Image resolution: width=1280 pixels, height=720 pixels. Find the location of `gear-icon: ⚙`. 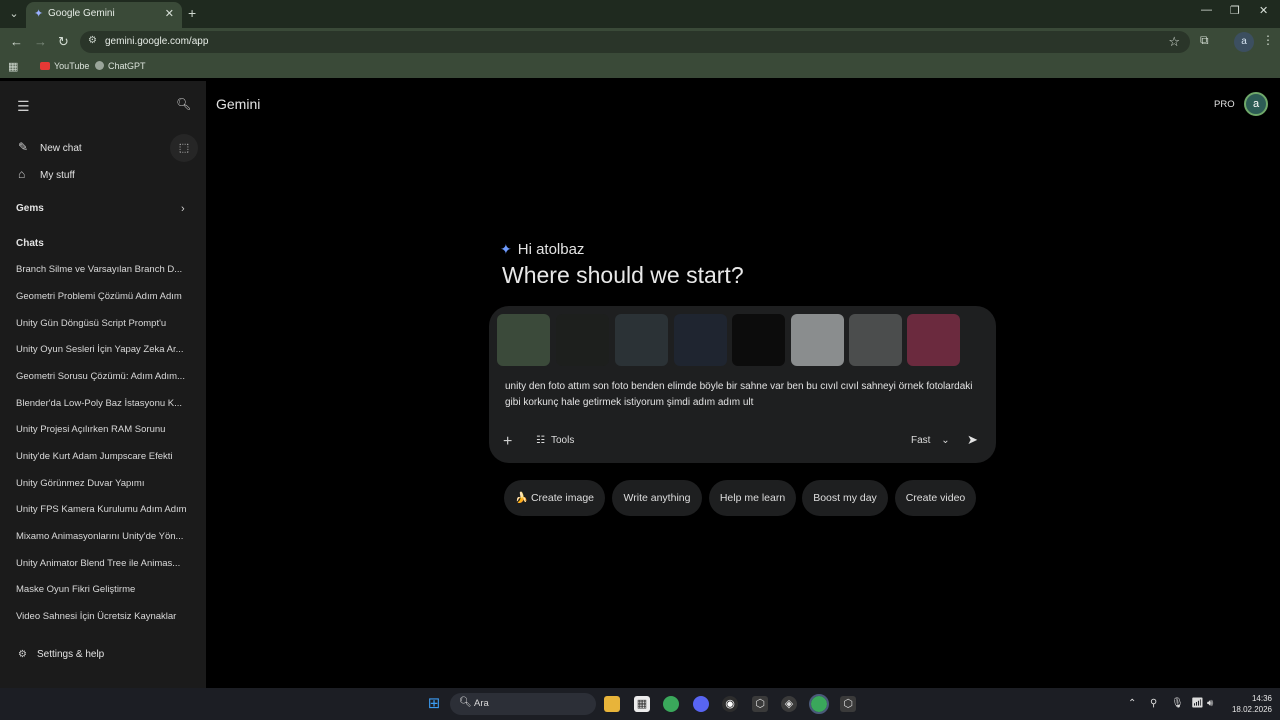

gear-icon: ⚙ is located at coordinates (22, 654).